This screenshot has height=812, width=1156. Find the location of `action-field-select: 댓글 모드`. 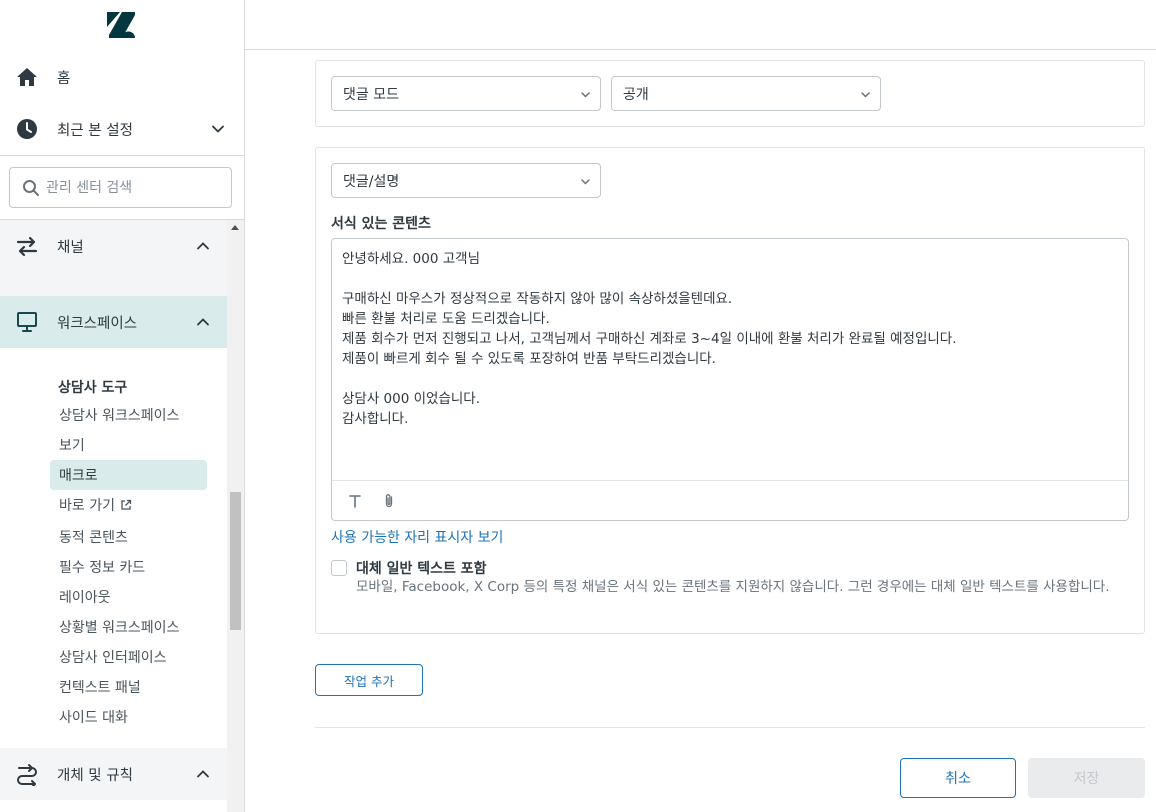

action-field-select: 댓글 모드 is located at coordinates (466, 93).